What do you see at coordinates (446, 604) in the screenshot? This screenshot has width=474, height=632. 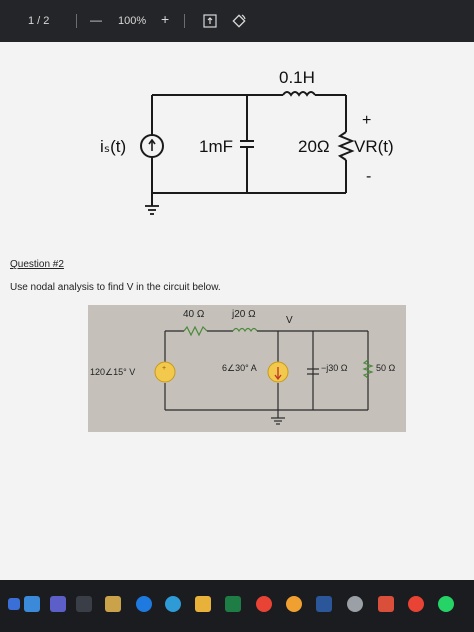 I see `whatsapp-icon` at bounding box center [446, 604].